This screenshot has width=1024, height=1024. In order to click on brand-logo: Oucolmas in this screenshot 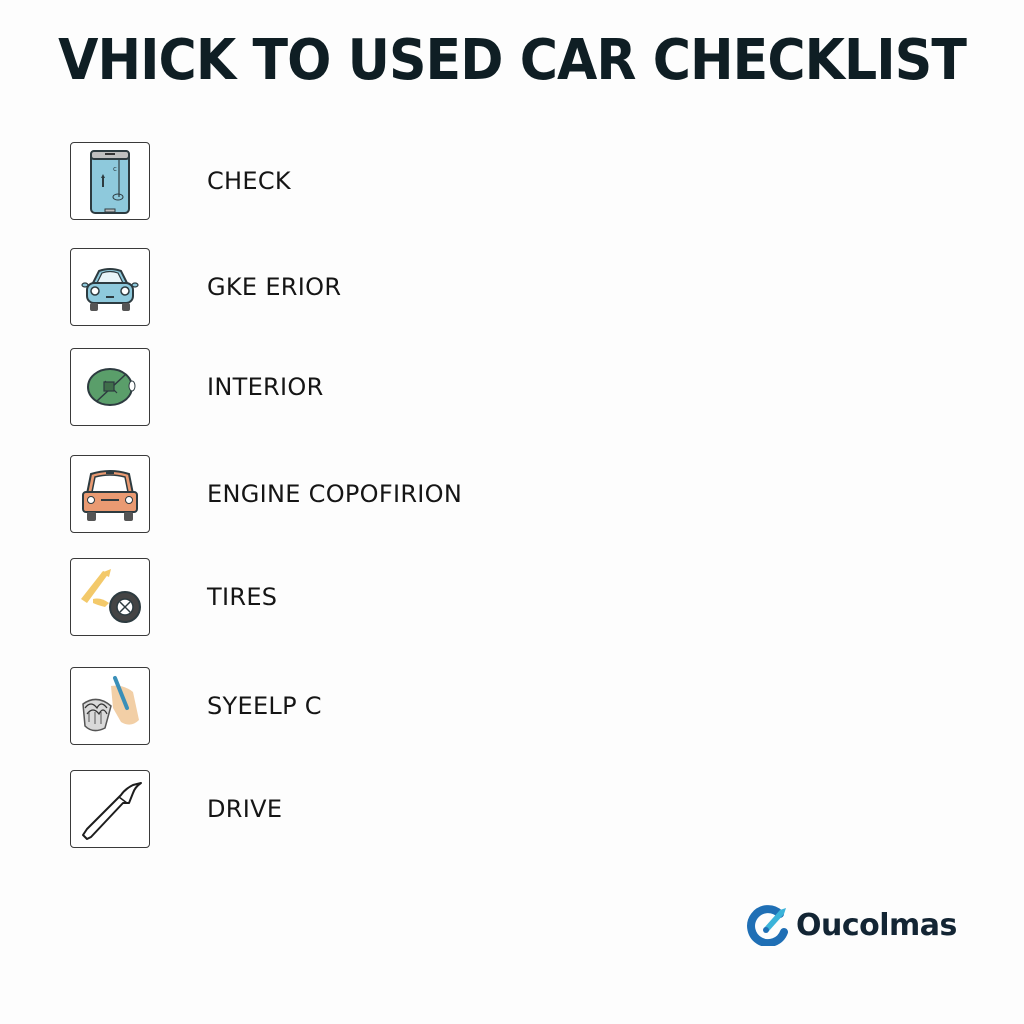, I will do `click(851, 925)`.